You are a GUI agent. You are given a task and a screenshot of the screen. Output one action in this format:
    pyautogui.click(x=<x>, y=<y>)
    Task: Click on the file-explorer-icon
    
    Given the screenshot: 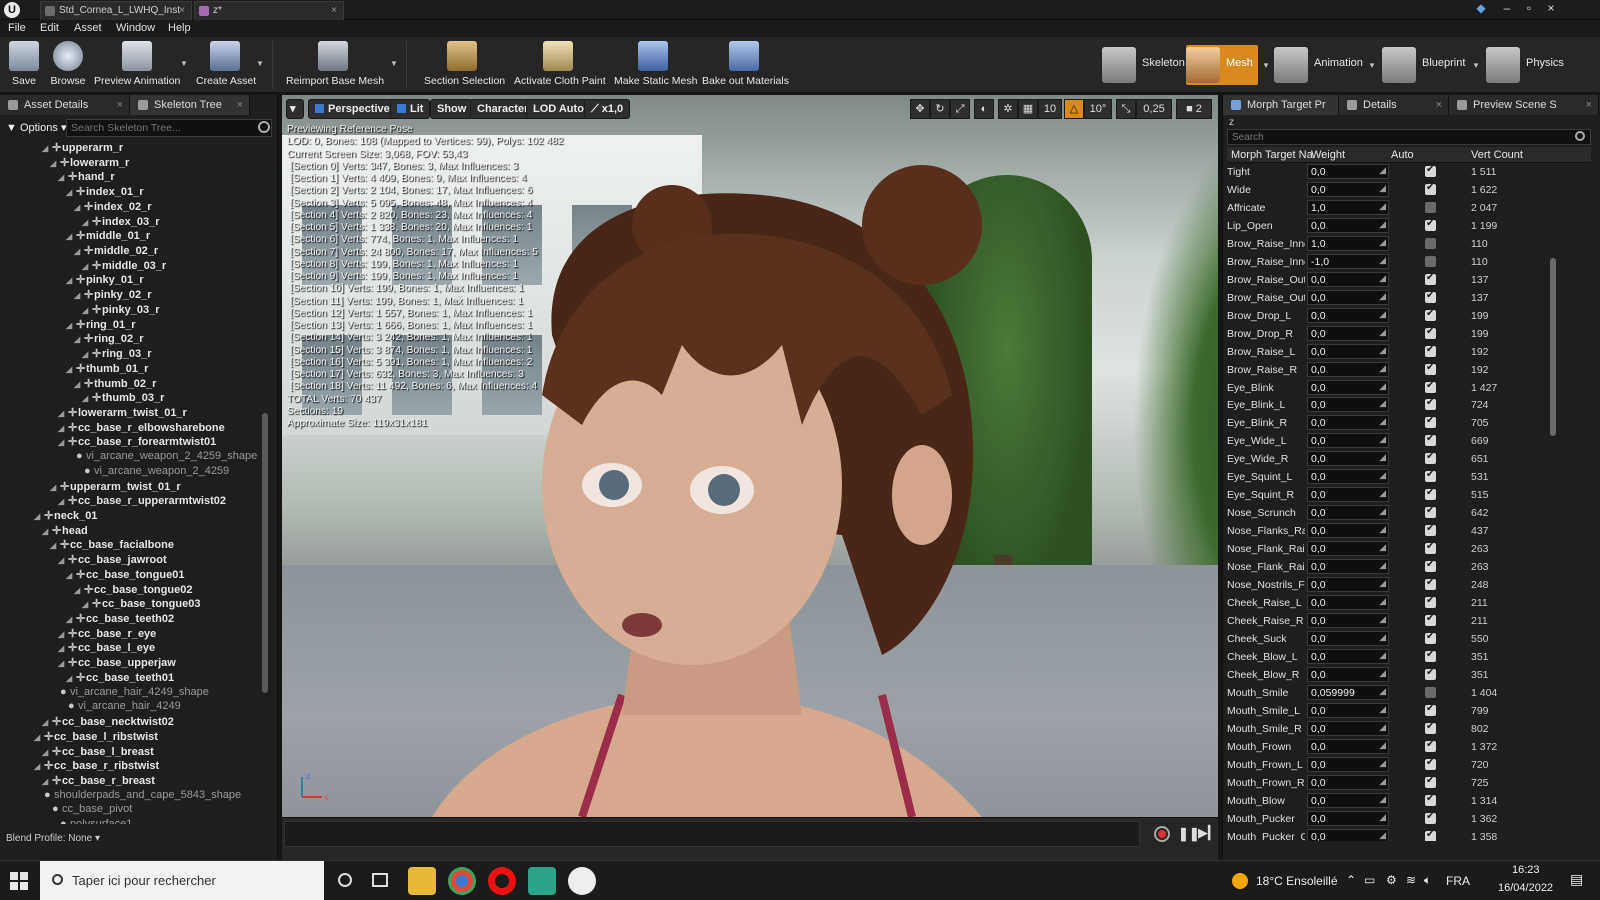 What is the action you would take?
    pyautogui.click(x=422, y=881)
    